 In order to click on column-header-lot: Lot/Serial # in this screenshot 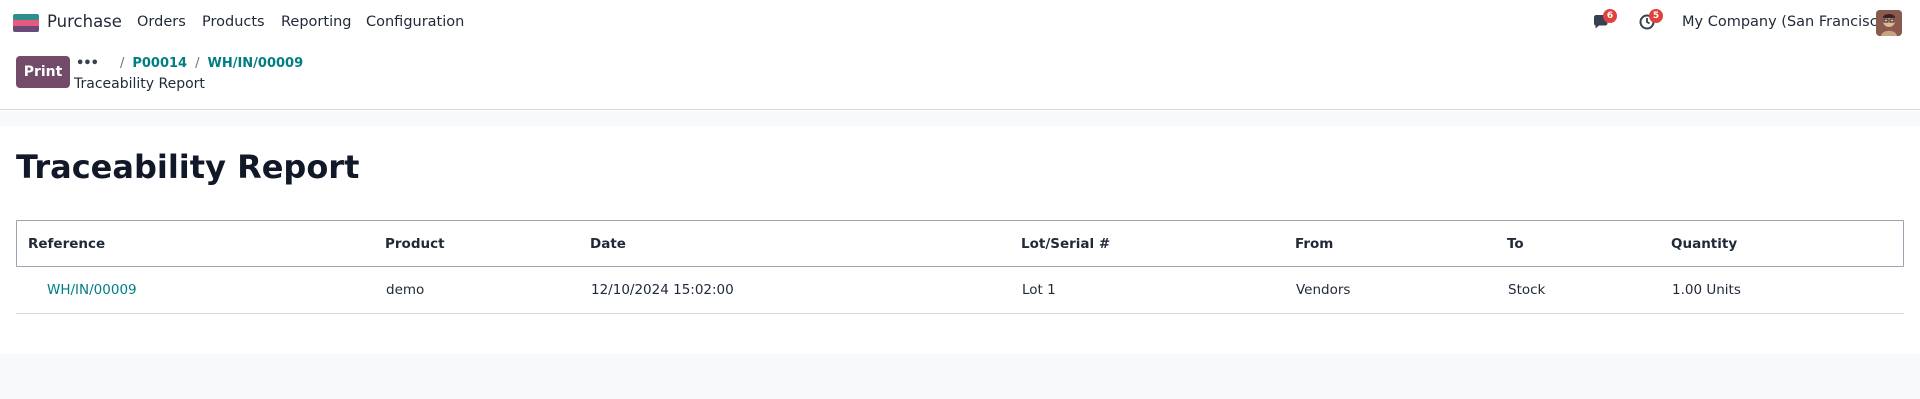, I will do `click(1065, 244)`.